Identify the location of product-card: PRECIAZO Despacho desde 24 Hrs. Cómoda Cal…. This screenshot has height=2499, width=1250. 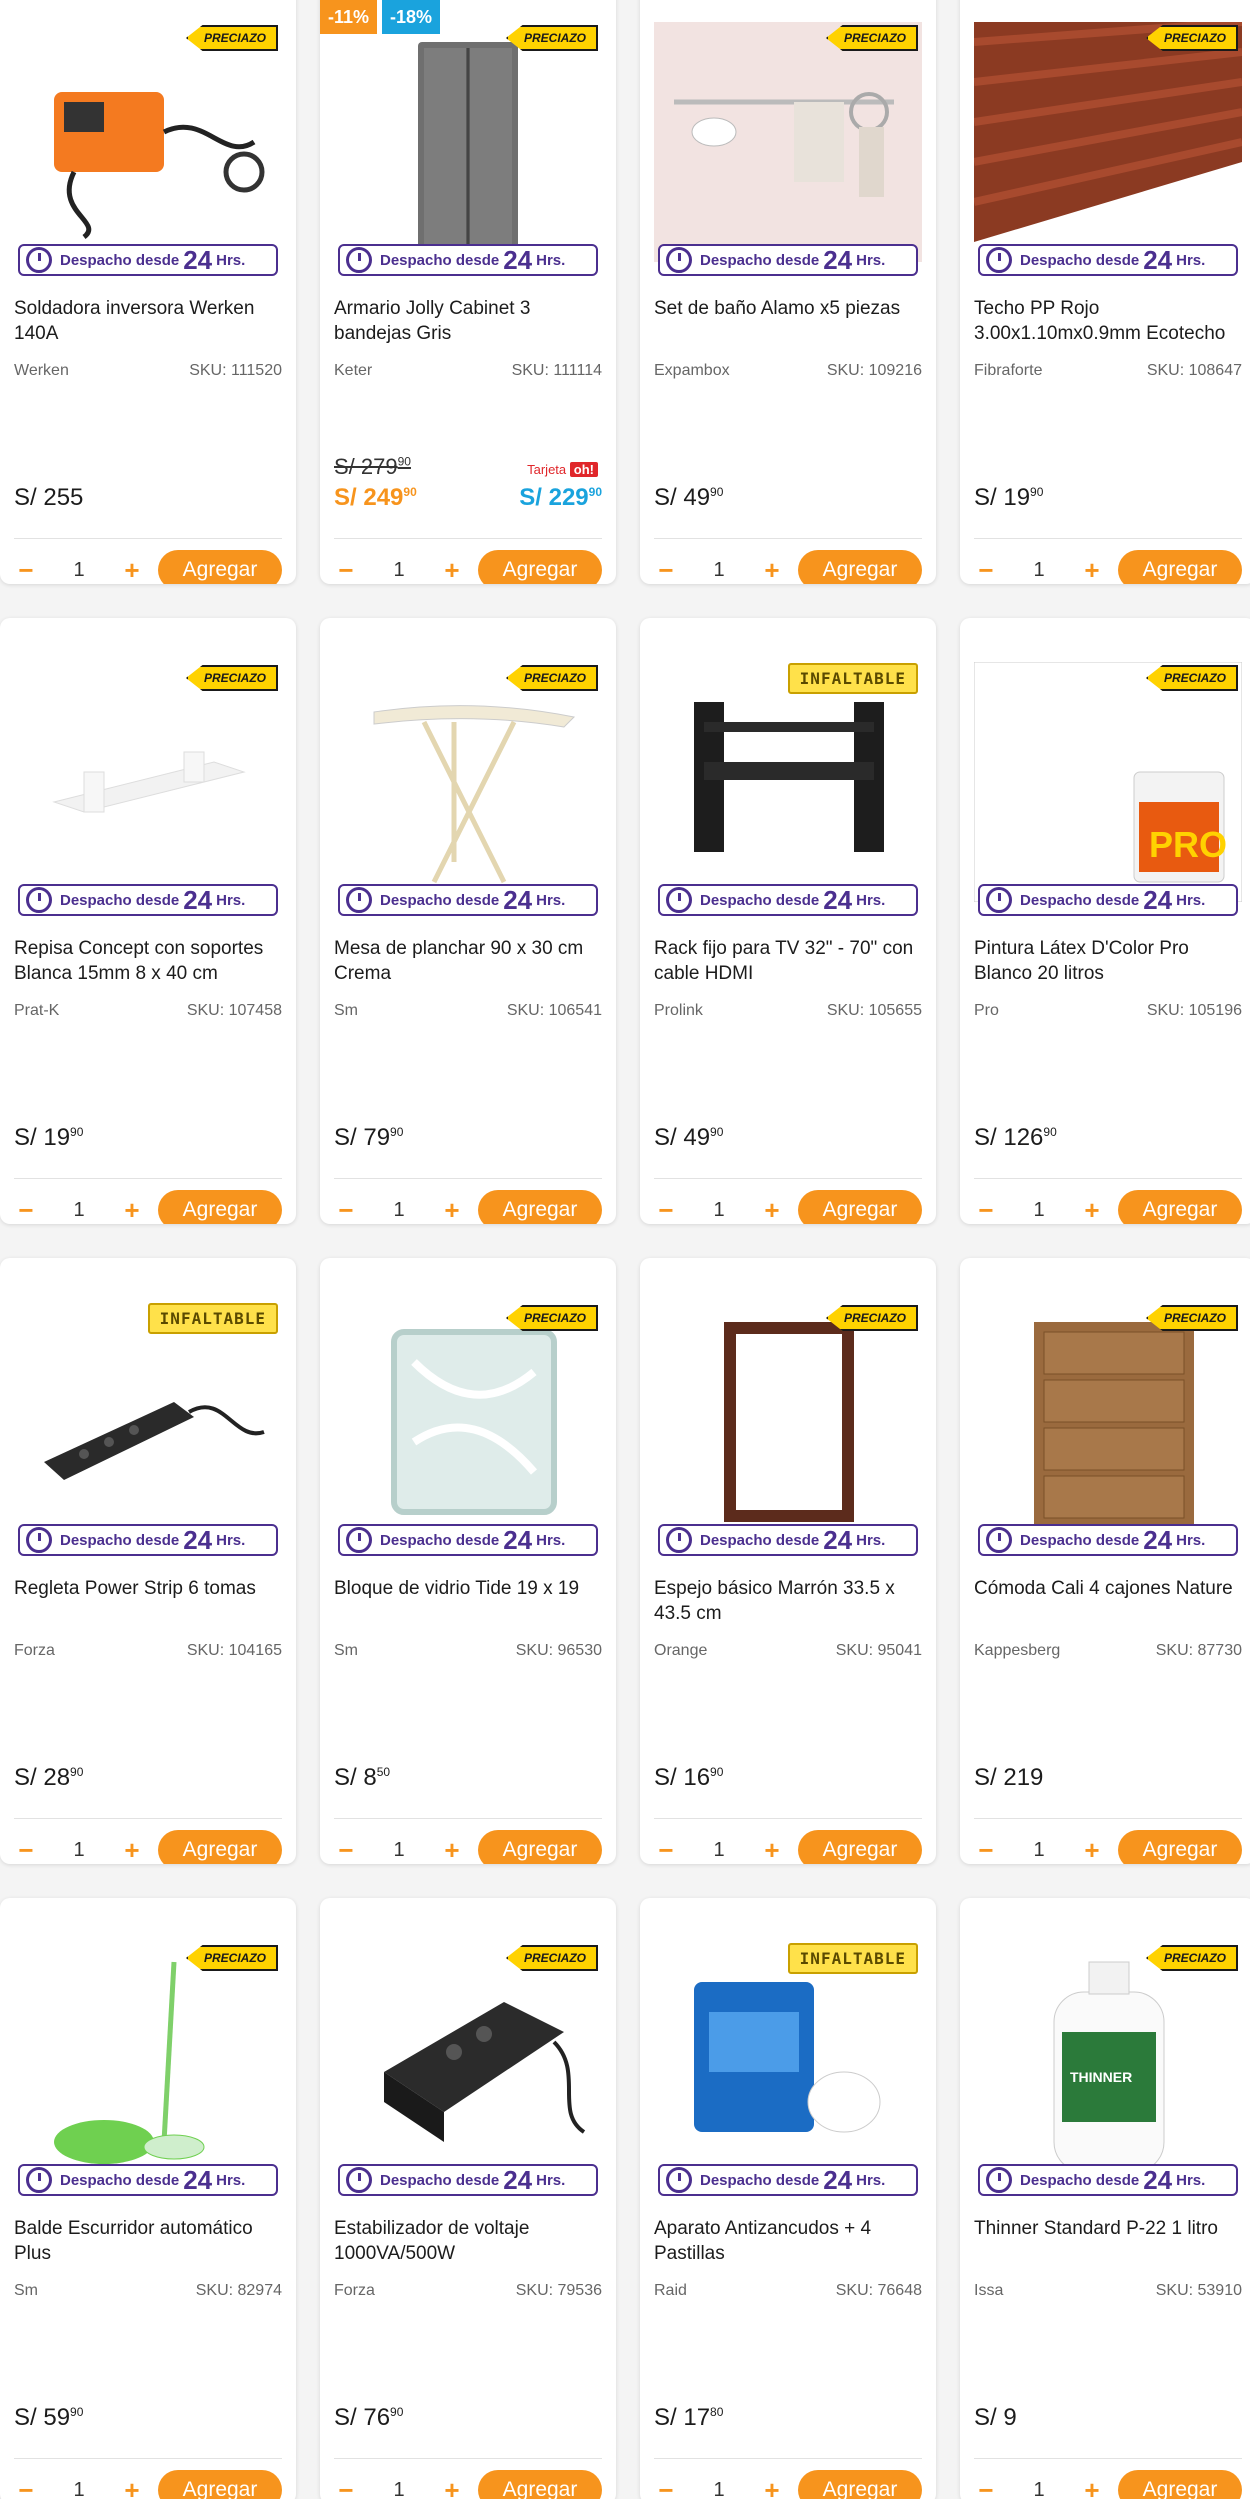
(1105, 1561).